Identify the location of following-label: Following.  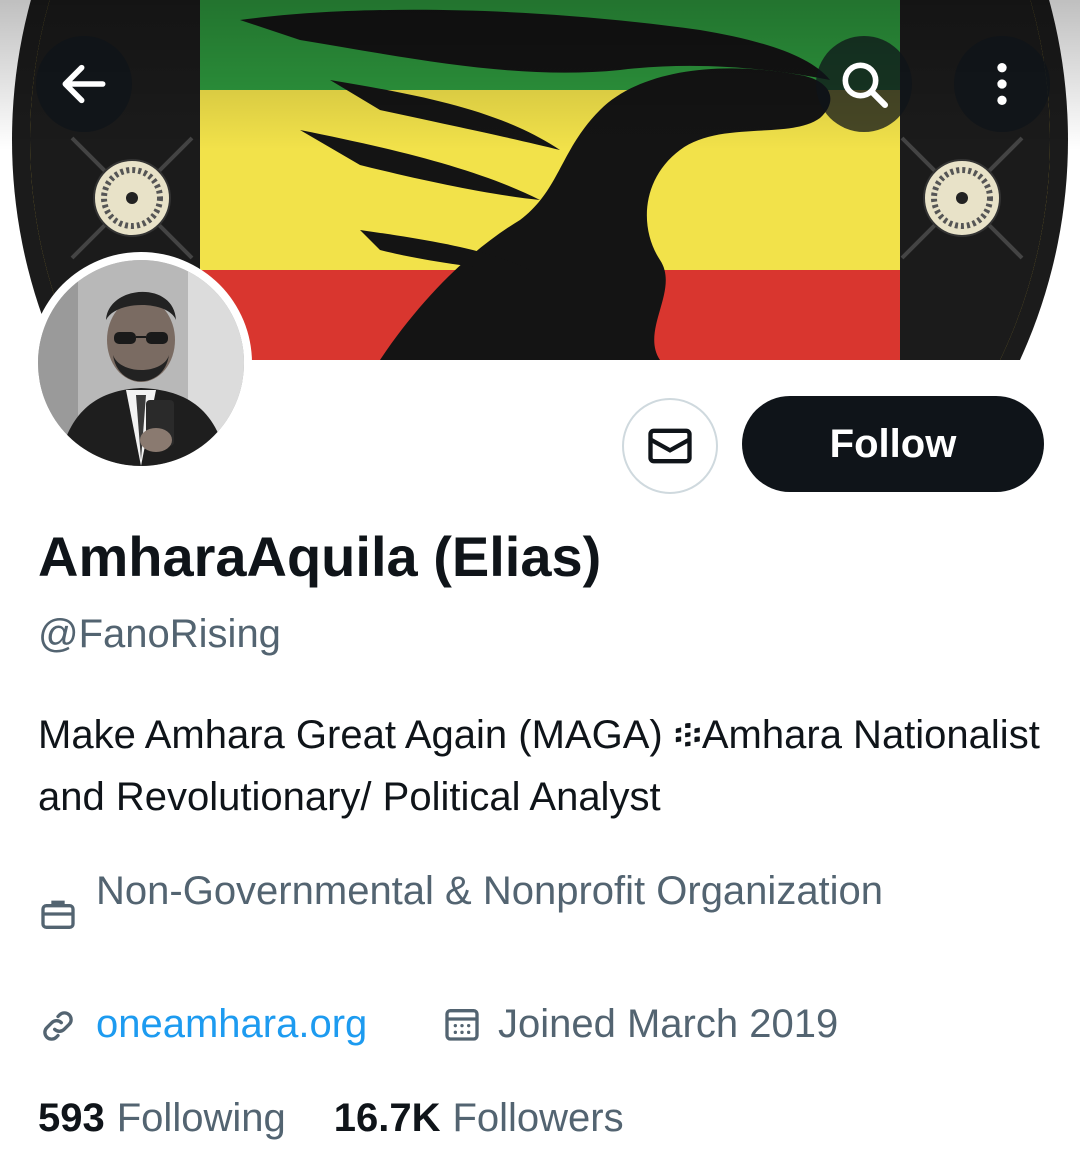
(201, 1118).